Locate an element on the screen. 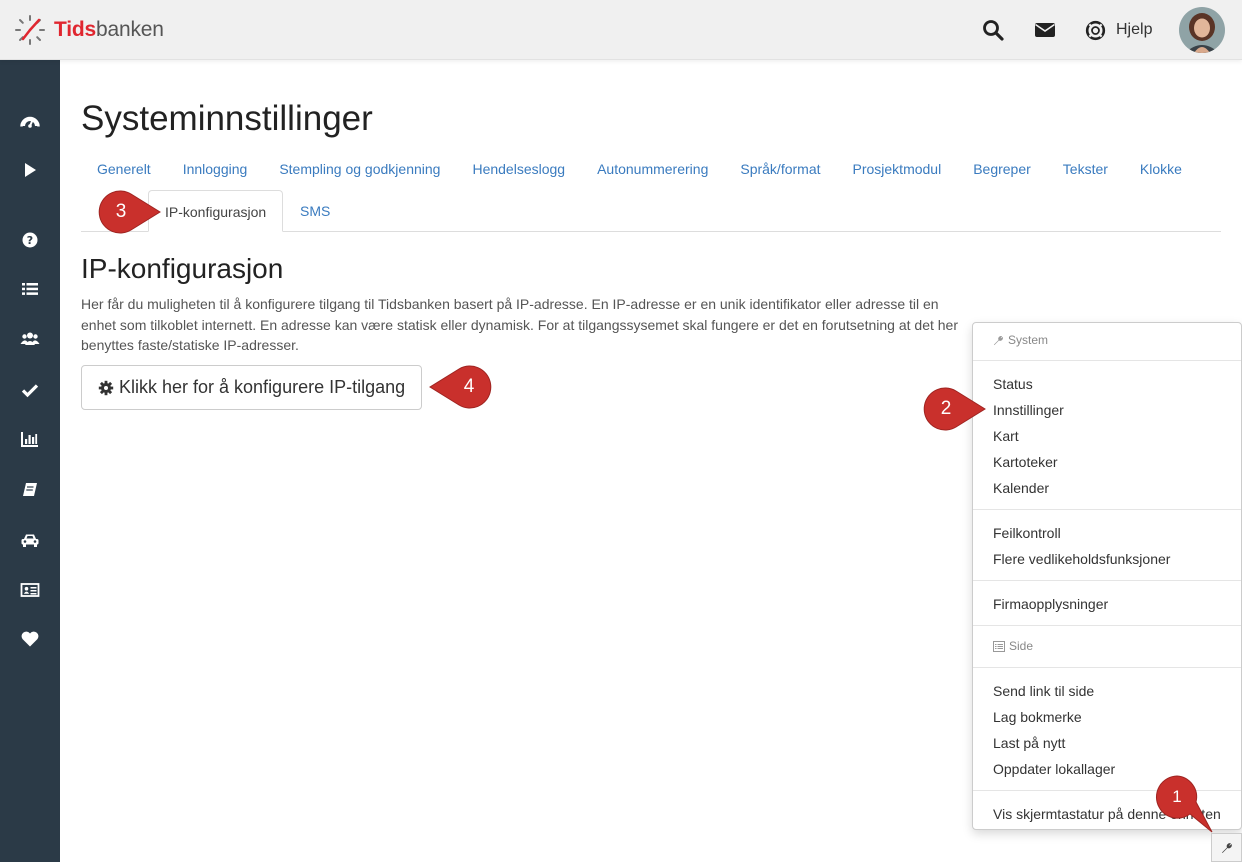 The image size is (1242, 862). dropdown-header-system: System is located at coordinates (1020, 340).